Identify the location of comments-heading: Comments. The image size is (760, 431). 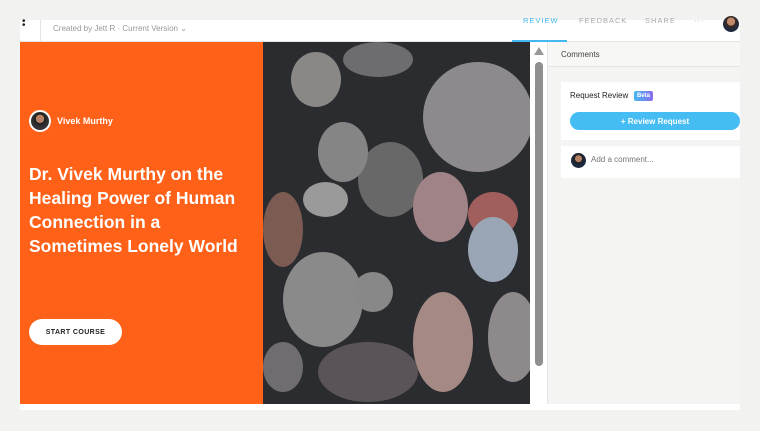
(644, 54).